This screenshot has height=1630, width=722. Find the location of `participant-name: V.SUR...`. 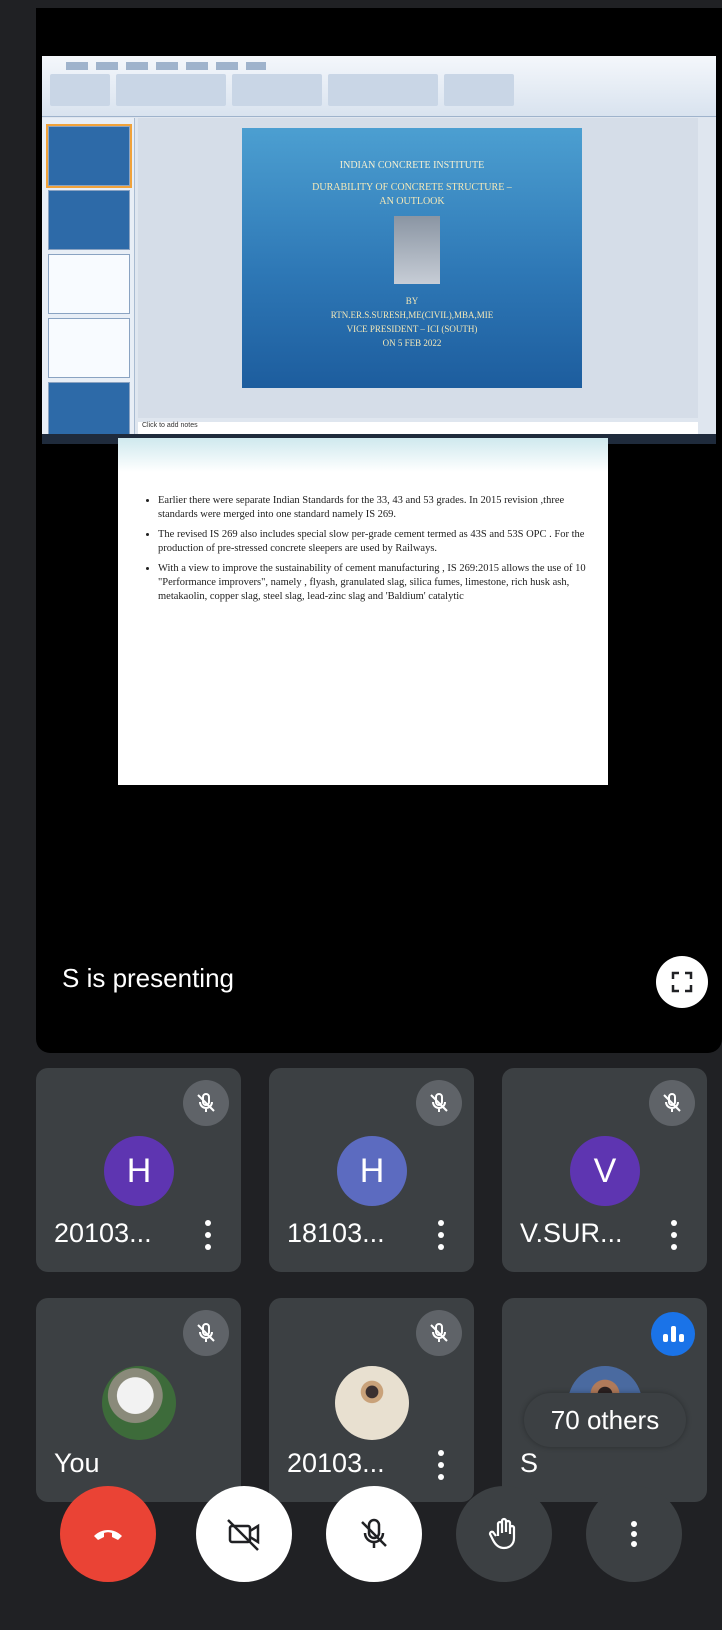

participant-name: V.SUR... is located at coordinates (571, 1233).